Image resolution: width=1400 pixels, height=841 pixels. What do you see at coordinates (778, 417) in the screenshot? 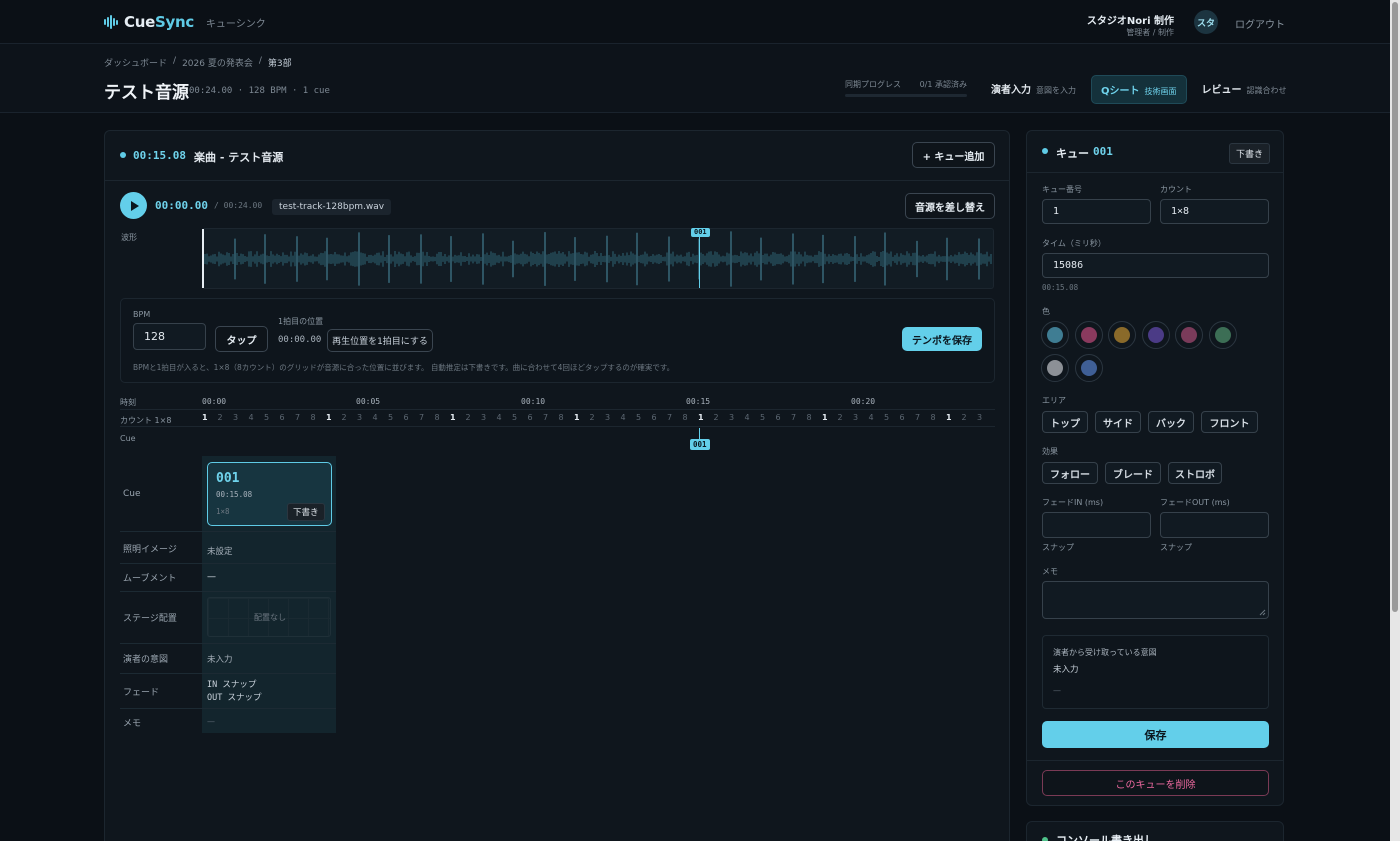
I see `count-cell: 6` at bounding box center [778, 417].